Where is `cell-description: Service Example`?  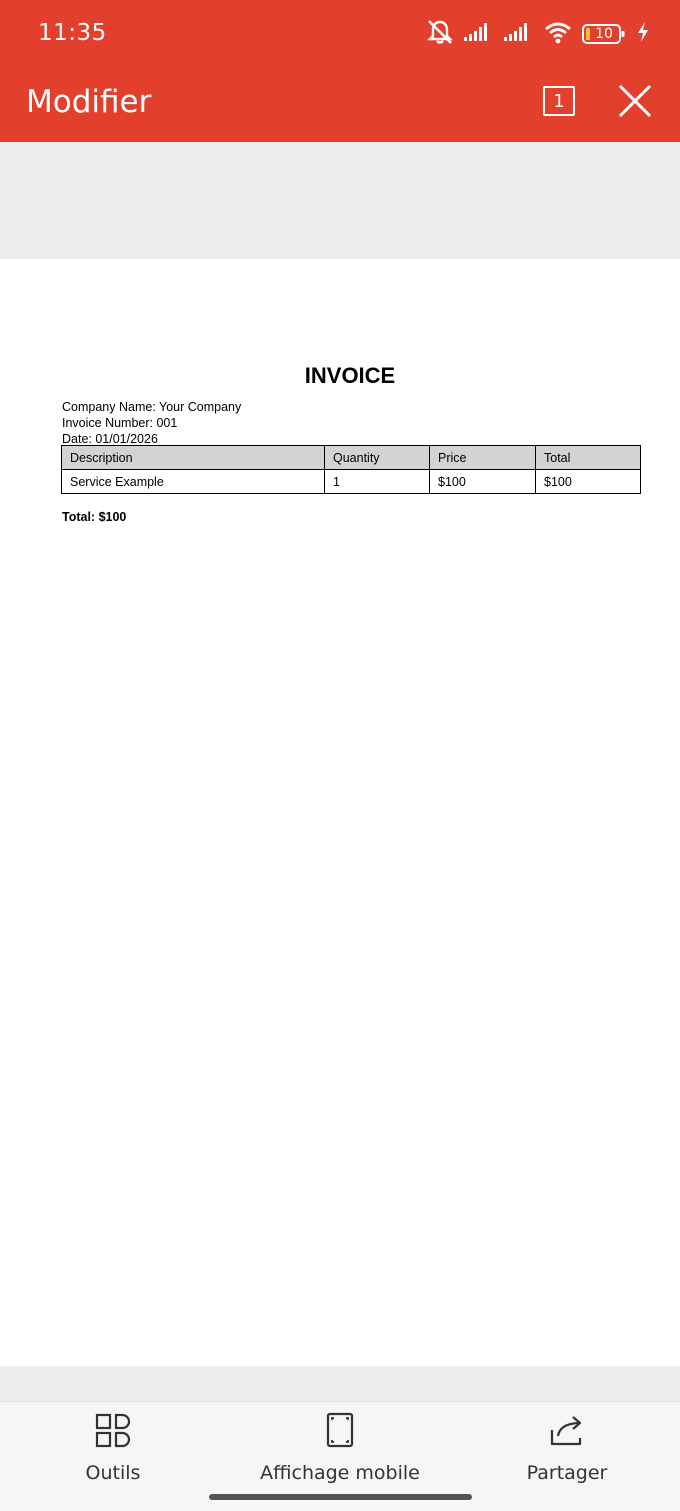 cell-description: Service Example is located at coordinates (193, 481).